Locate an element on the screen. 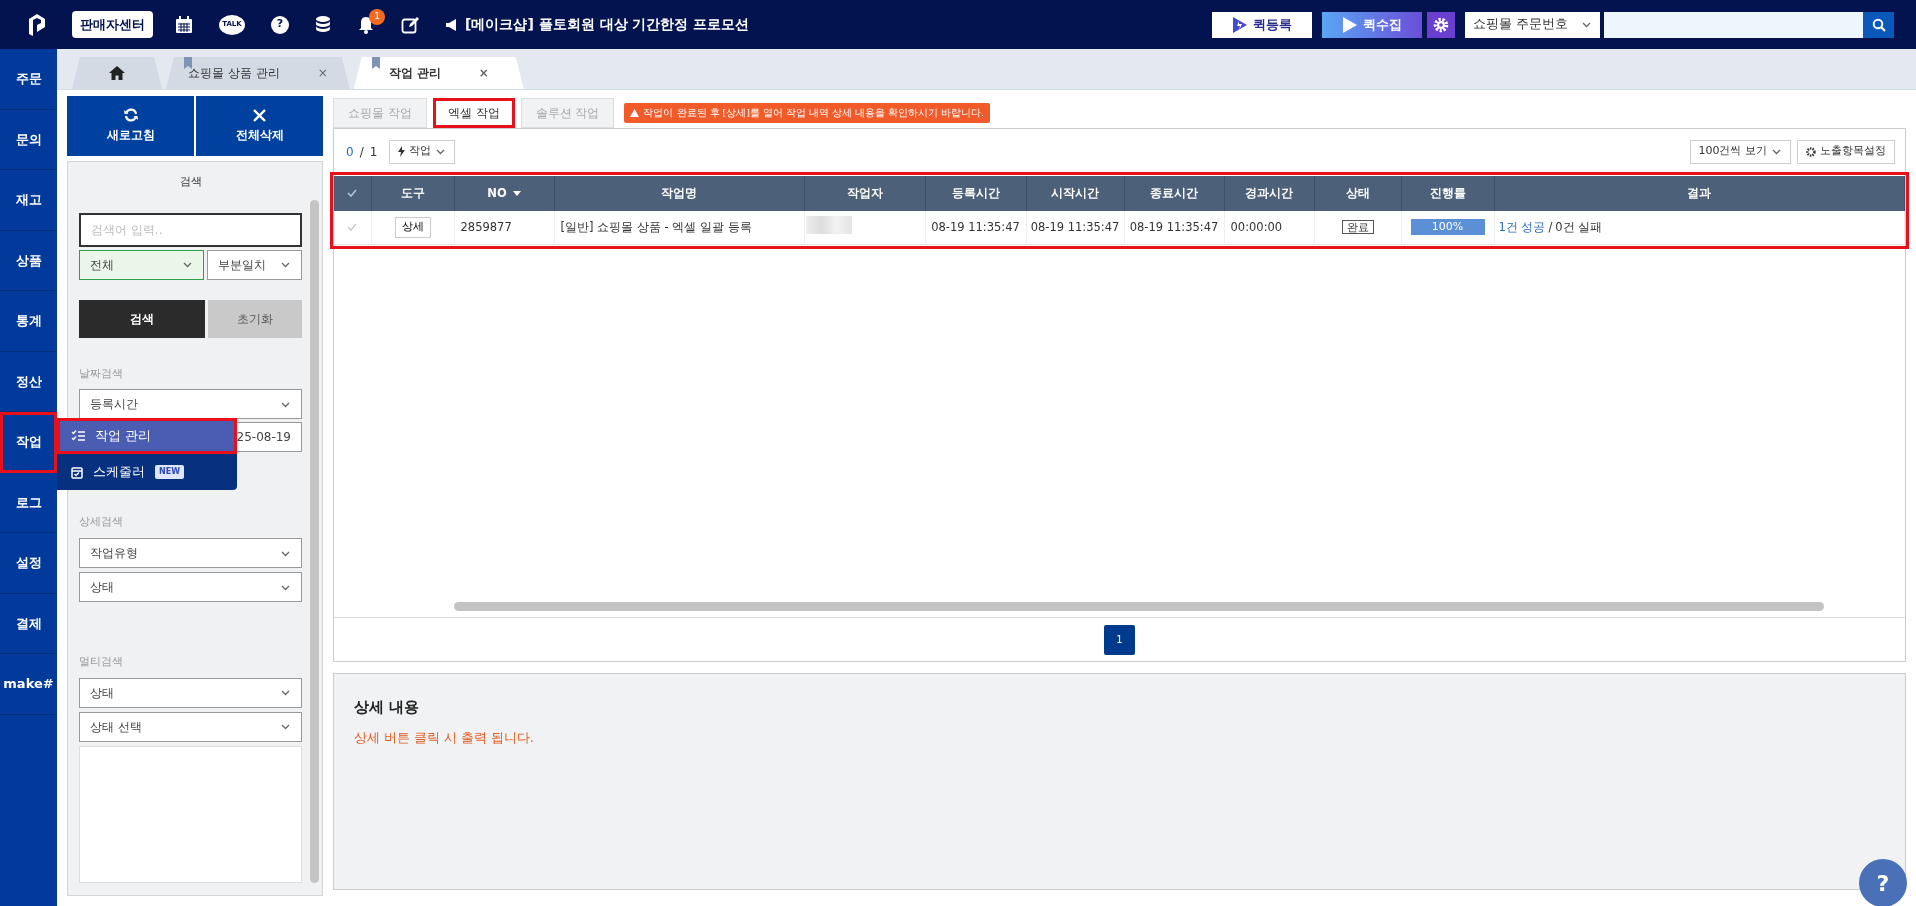  reset-button: 초기화 is located at coordinates (255, 318).